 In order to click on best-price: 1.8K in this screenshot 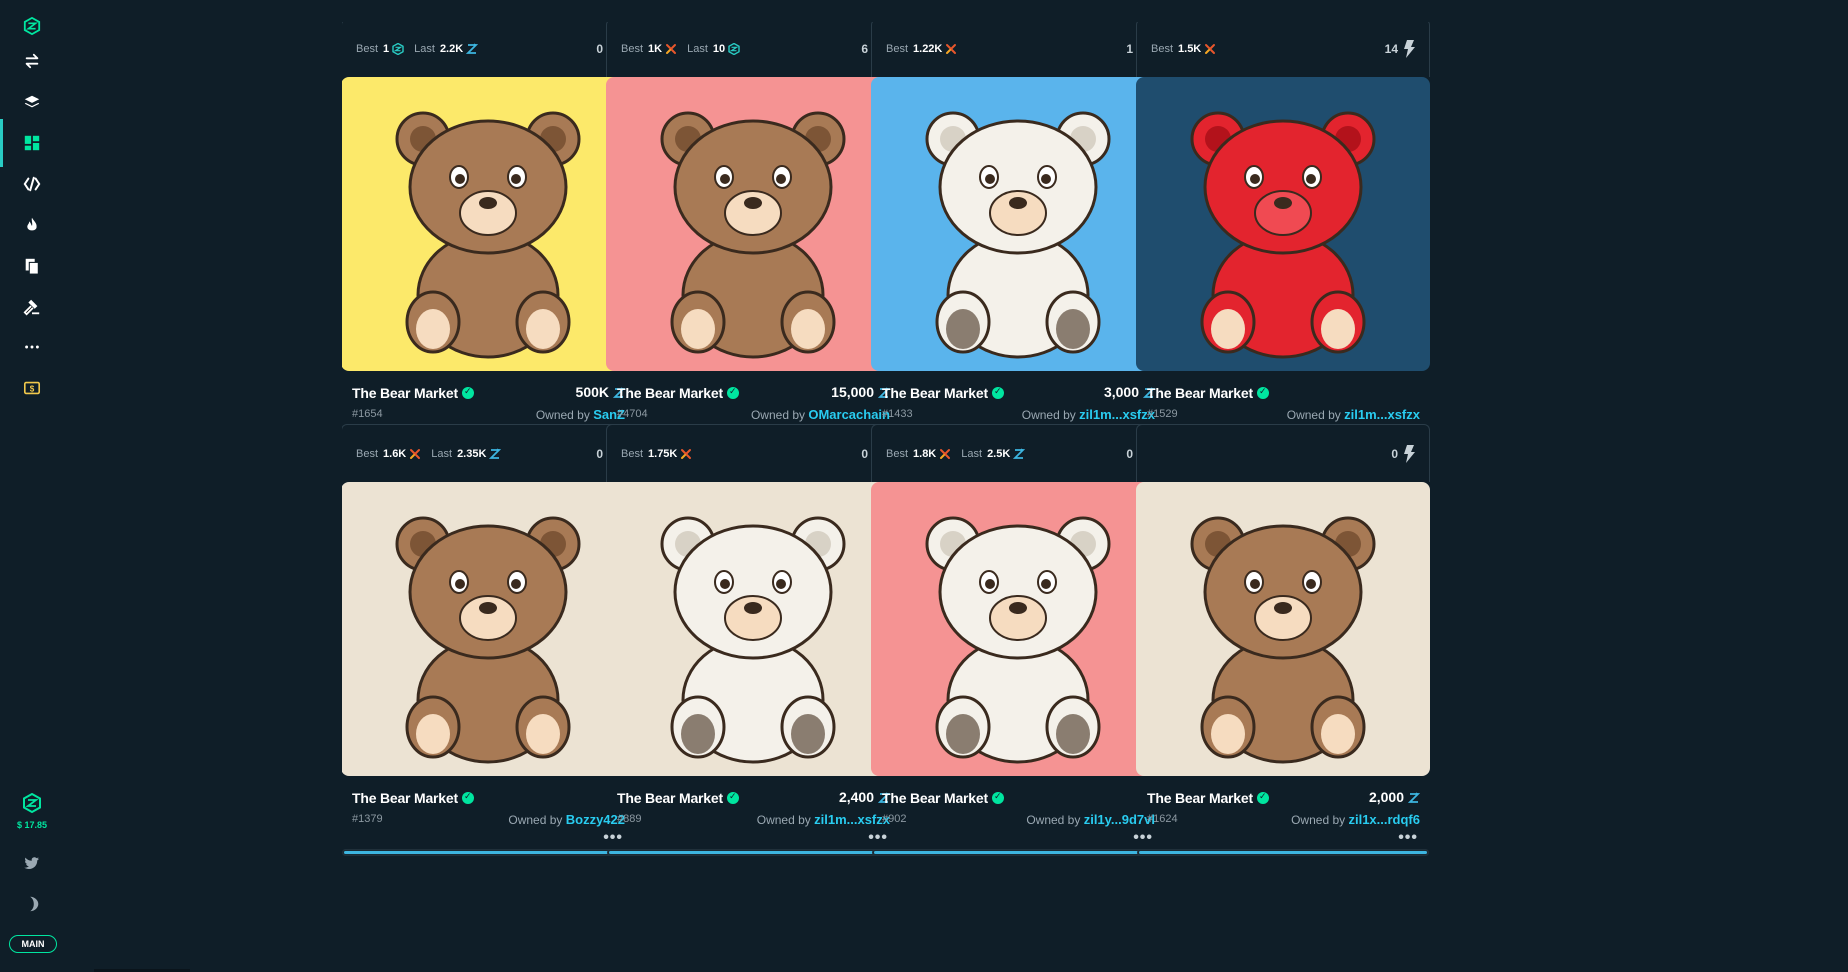, I will do `click(925, 453)`.